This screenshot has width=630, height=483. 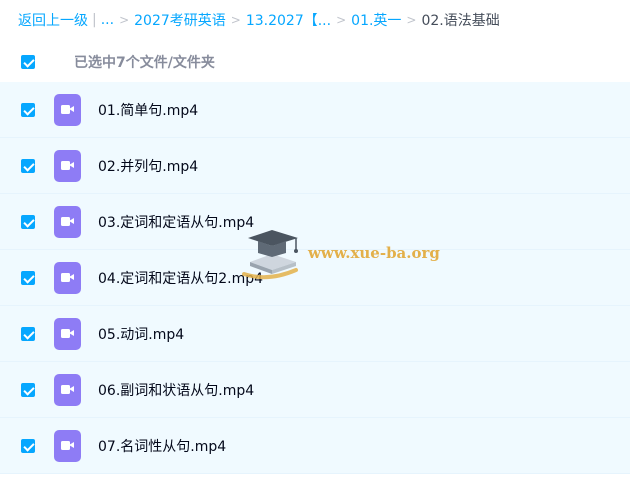 What do you see at coordinates (376, 20) in the screenshot?
I see `breadcrumb-item-english-one: 01.英一` at bounding box center [376, 20].